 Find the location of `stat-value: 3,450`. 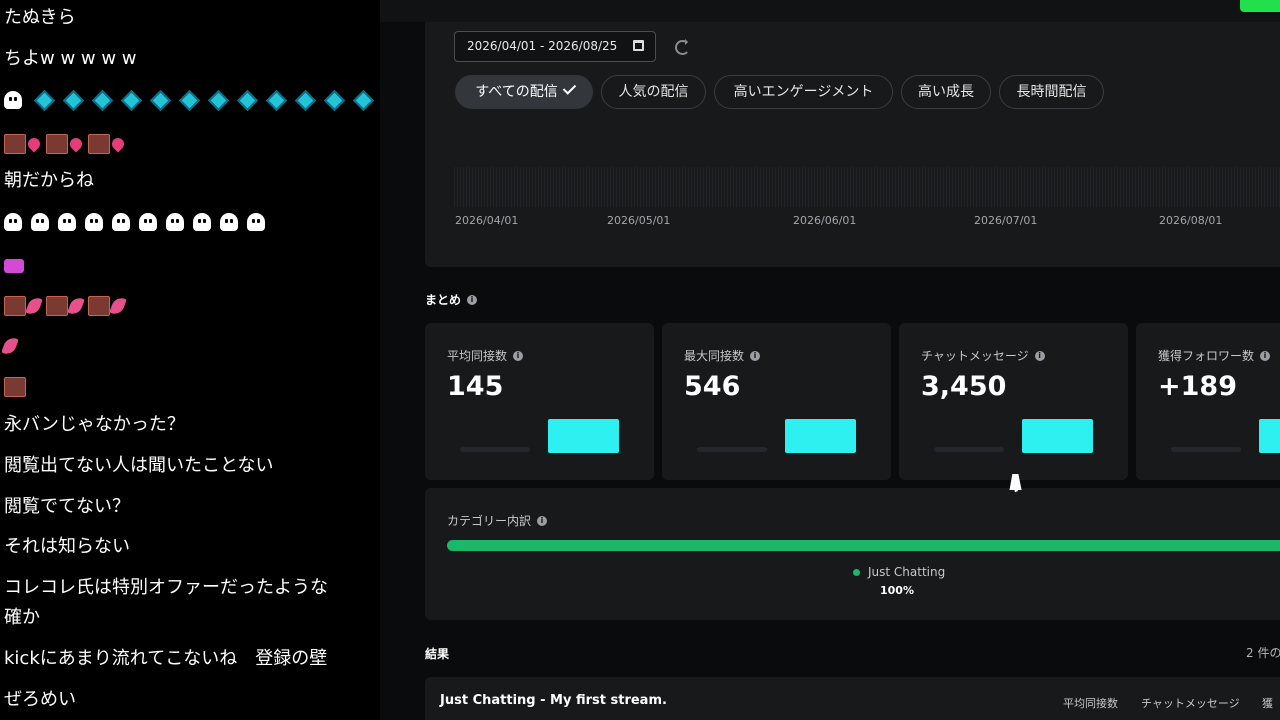

stat-value: 3,450 is located at coordinates (964, 386).